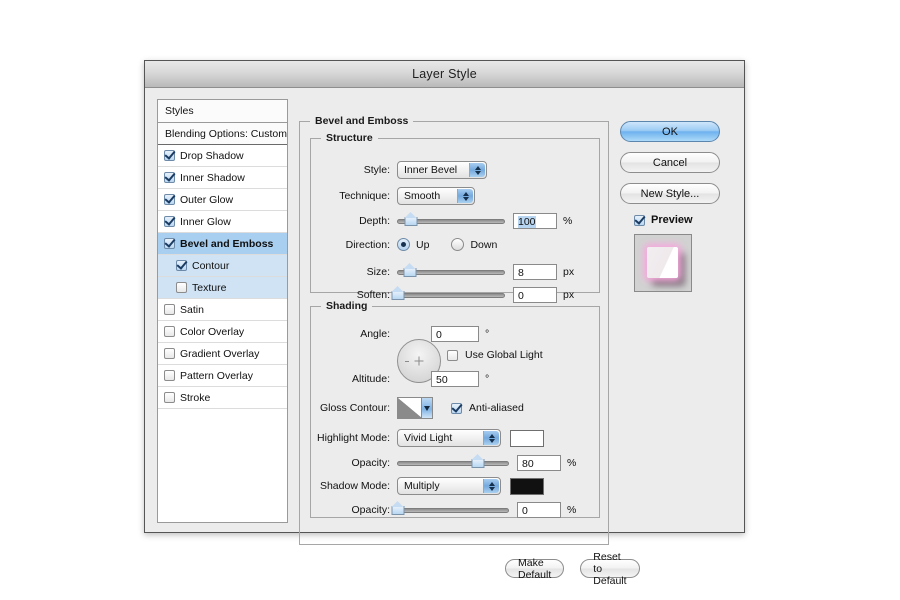 The image size is (900, 600). What do you see at coordinates (484, 244) in the screenshot?
I see `direction-down-label: Down` at bounding box center [484, 244].